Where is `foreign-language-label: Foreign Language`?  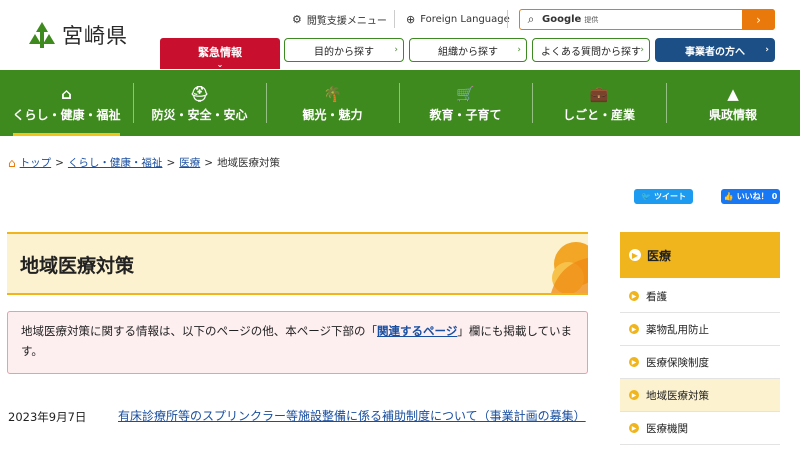 foreign-language-label: Foreign Language is located at coordinates (465, 19).